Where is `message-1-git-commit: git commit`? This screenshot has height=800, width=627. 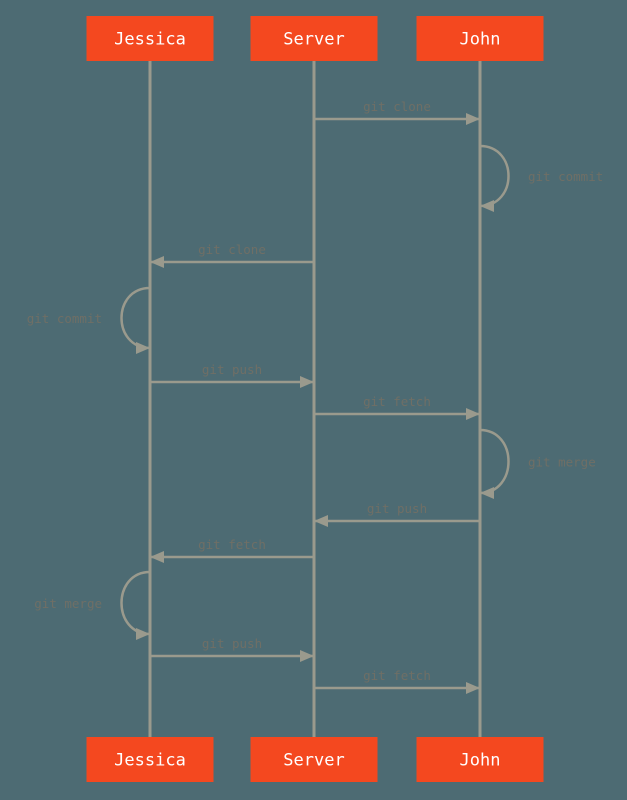 message-1-git-commit: git commit is located at coordinates (541, 178).